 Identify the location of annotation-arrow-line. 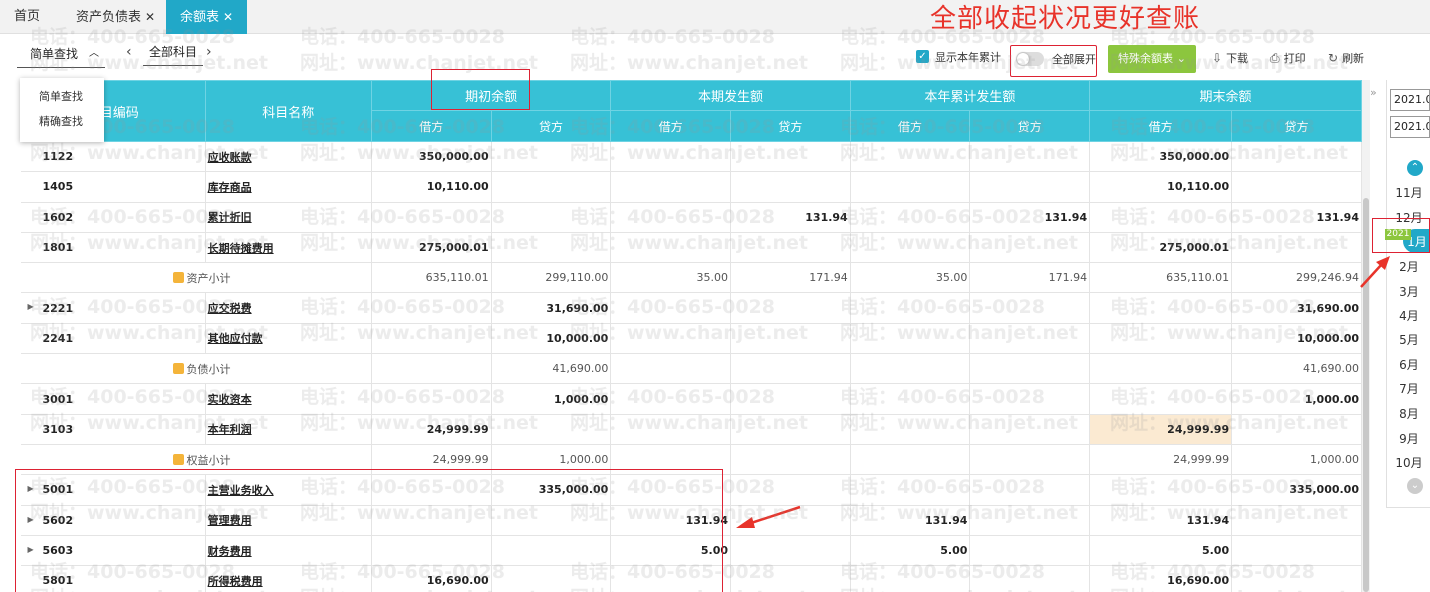
(1371, 275).